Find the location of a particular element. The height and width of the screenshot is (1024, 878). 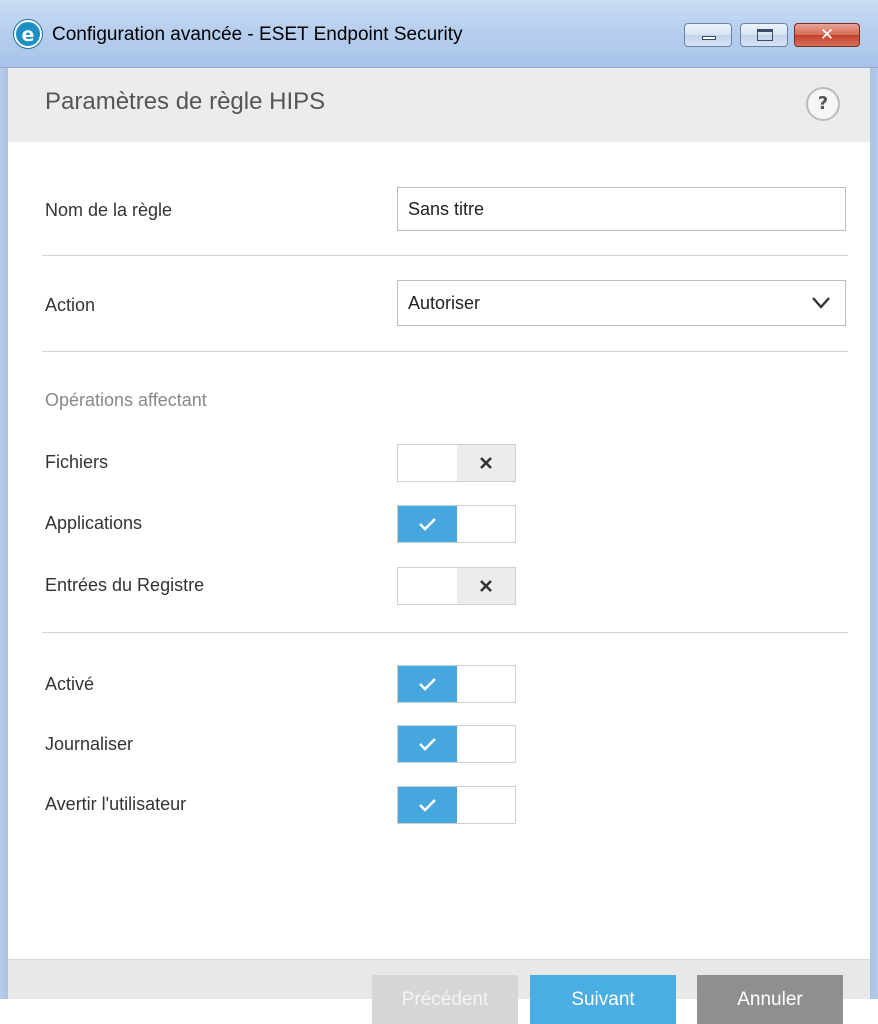

operations-section-label: Opérations affectant is located at coordinates (126, 400).